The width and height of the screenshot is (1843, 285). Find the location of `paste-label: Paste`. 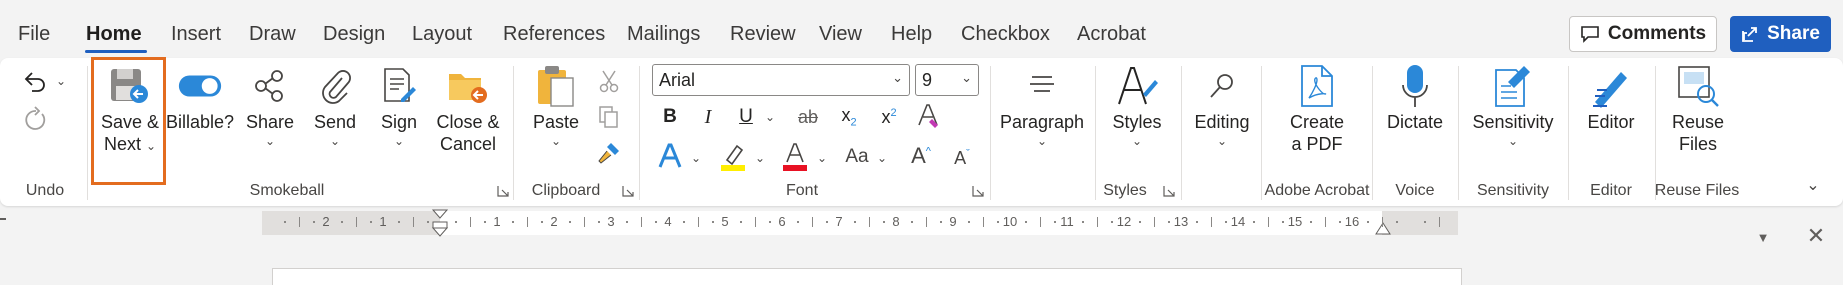

paste-label: Paste is located at coordinates (556, 122).